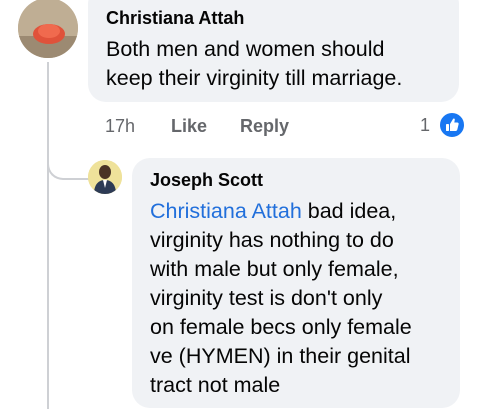  I want to click on reply-author-avatar, so click(105, 177).